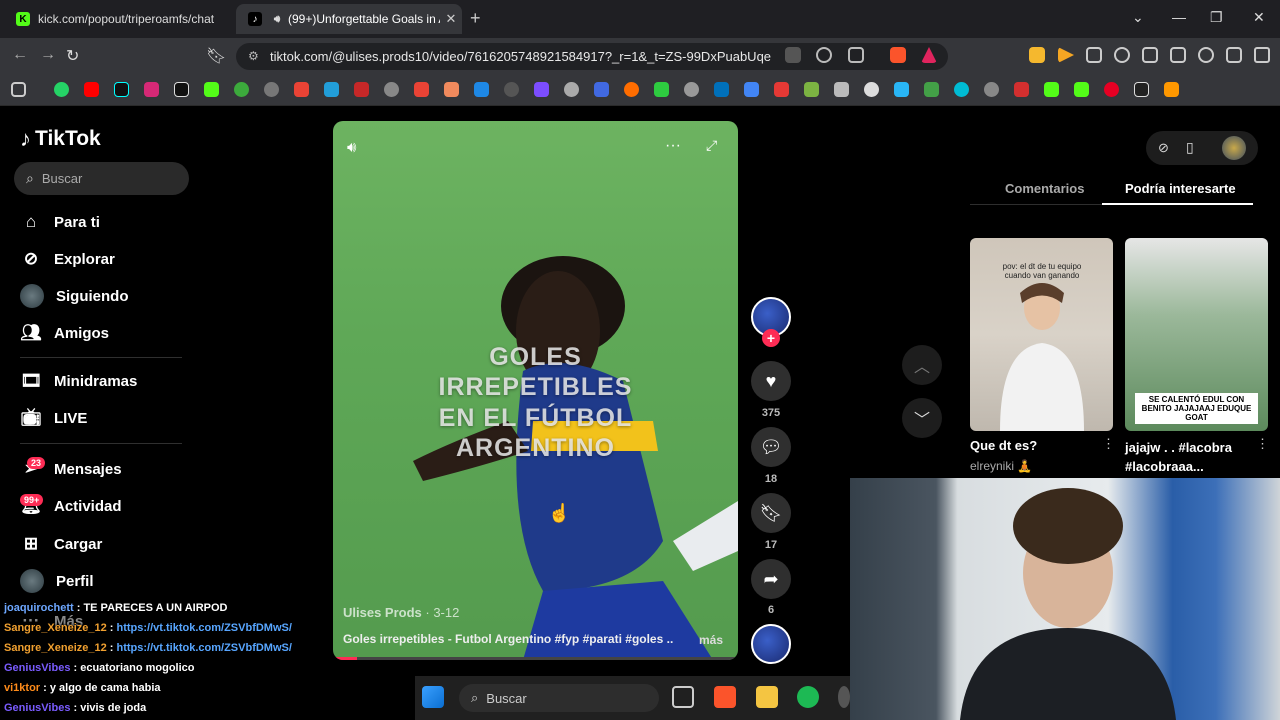 The image size is (1280, 720). What do you see at coordinates (898, 55) in the screenshot?
I see `brave-shield-icon` at bounding box center [898, 55].